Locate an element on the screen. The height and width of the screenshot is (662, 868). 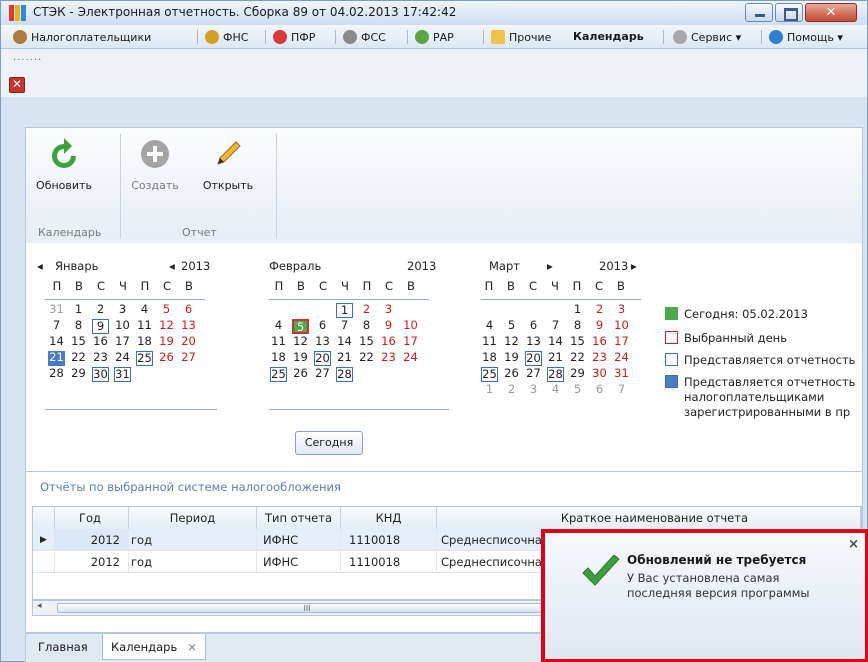
column-header-name: Краткое наименование отчета is located at coordinates (649, 518).